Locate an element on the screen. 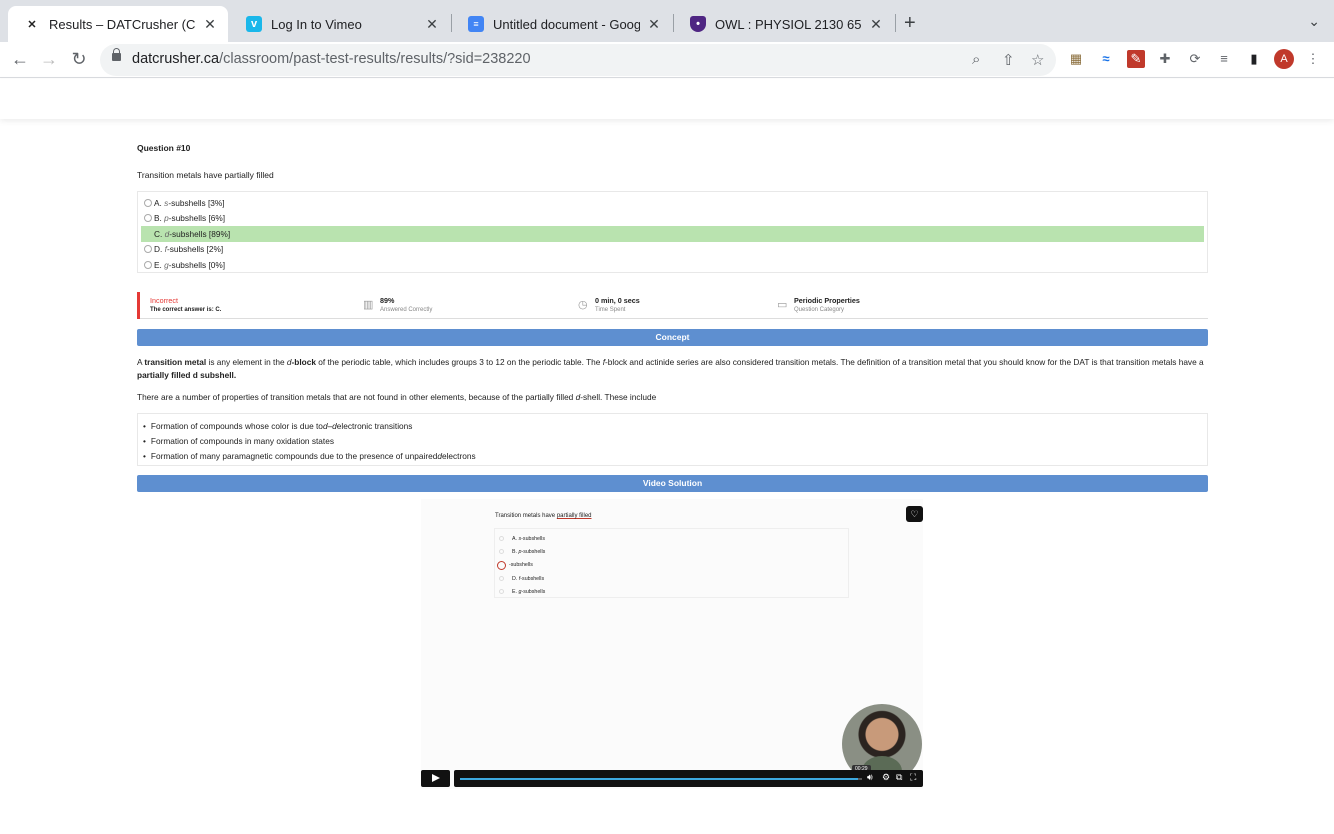  progress-track is located at coordinates (661, 779).